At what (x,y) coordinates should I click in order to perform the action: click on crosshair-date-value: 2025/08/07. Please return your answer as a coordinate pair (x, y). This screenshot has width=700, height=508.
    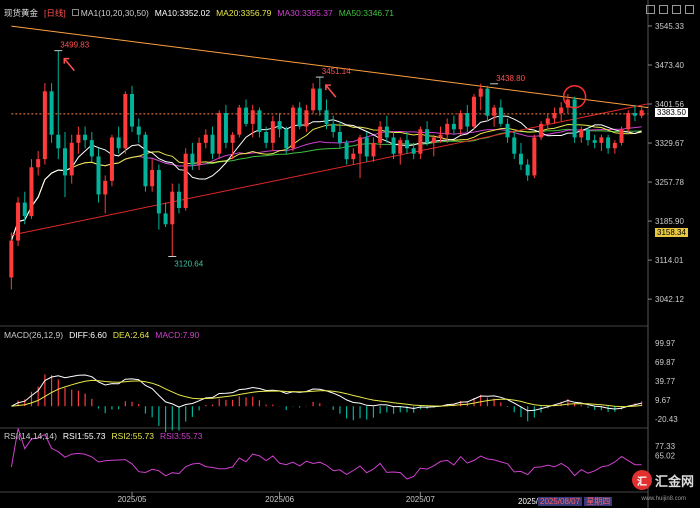
    Looking at the image, I should click on (560, 501).